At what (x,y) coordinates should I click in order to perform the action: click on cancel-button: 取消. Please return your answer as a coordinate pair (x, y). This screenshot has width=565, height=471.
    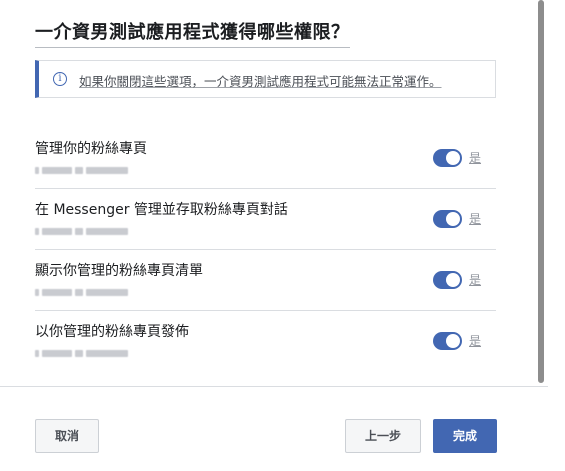
    Looking at the image, I should click on (67, 436).